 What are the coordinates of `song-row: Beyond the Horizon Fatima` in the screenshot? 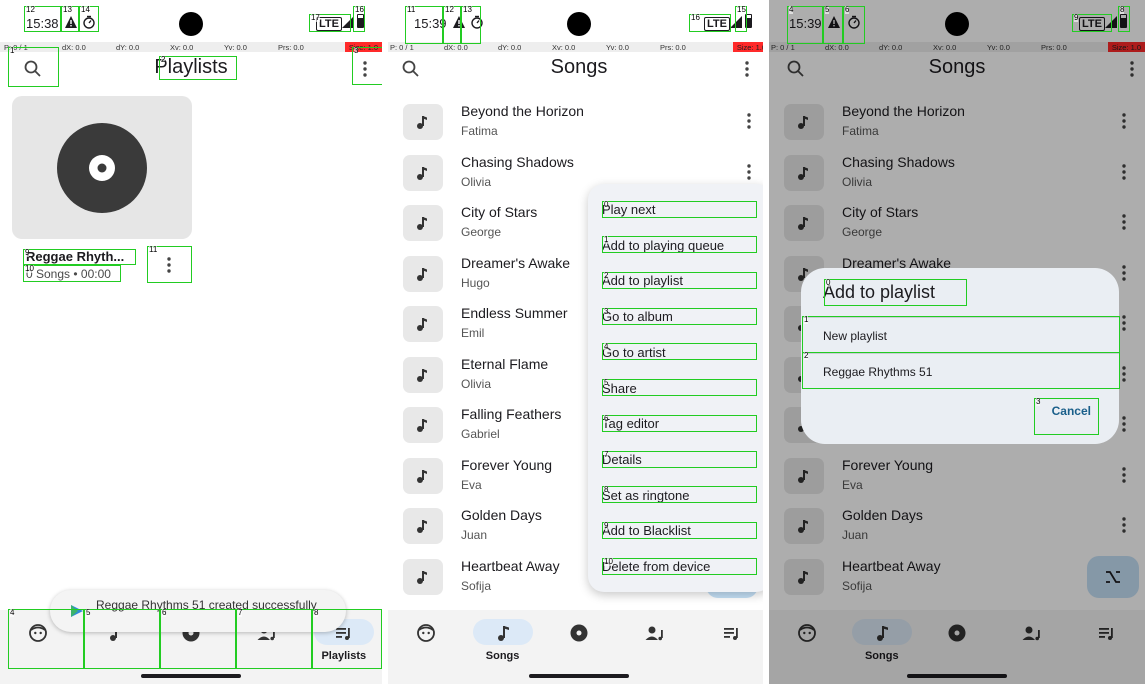 It's located at (579, 121).